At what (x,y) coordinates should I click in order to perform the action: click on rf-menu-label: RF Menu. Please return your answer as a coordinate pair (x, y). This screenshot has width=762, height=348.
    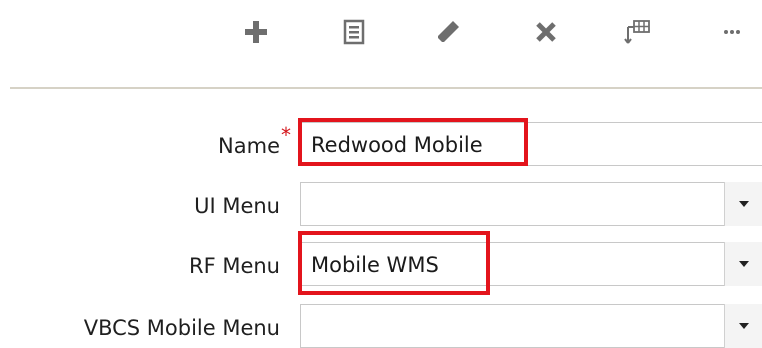
    Looking at the image, I should click on (234, 266).